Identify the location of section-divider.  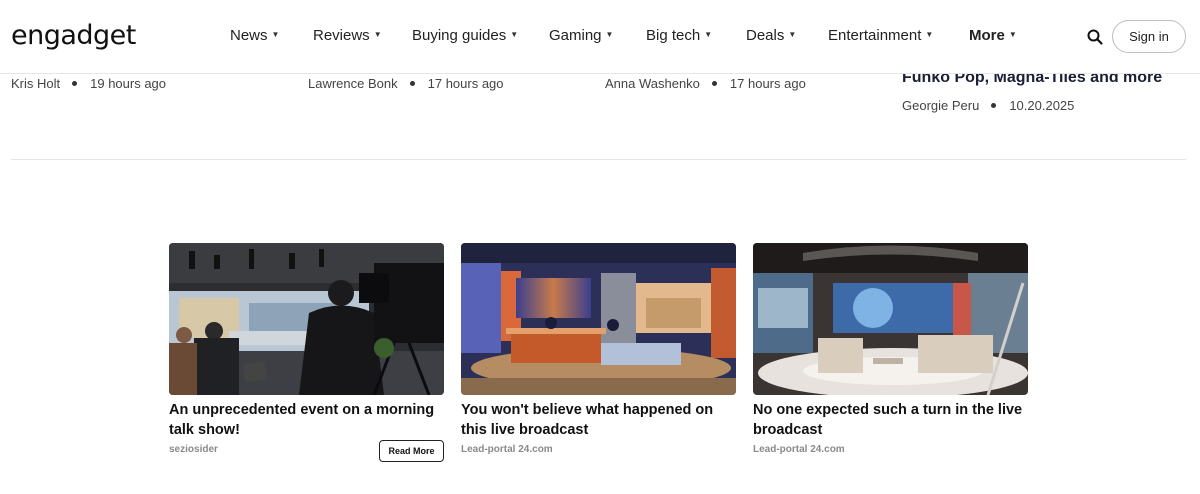
(598, 159).